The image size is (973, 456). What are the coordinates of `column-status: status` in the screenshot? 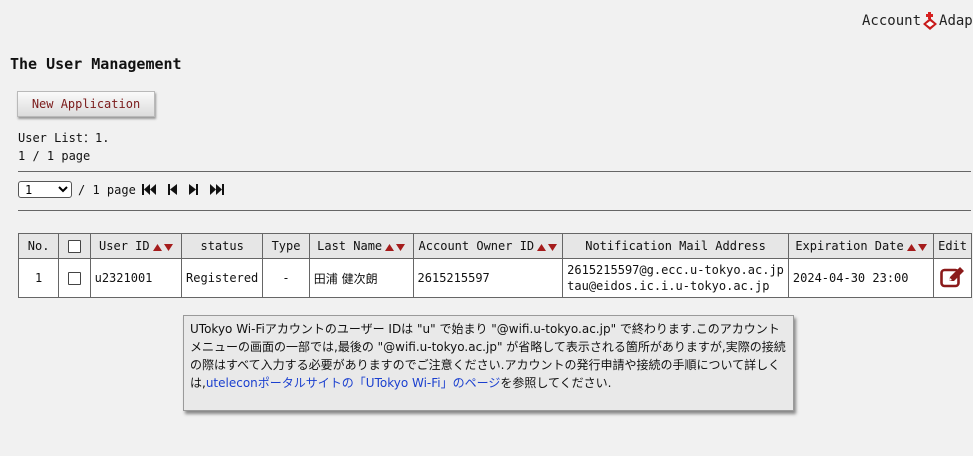 It's located at (222, 246).